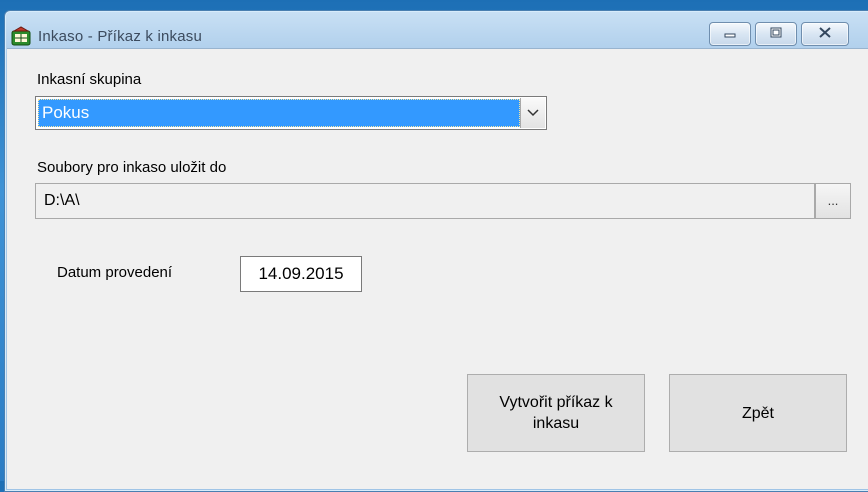 The height and width of the screenshot is (492, 868). Describe the element at coordinates (758, 413) in the screenshot. I see `back-button: Zpět` at that location.